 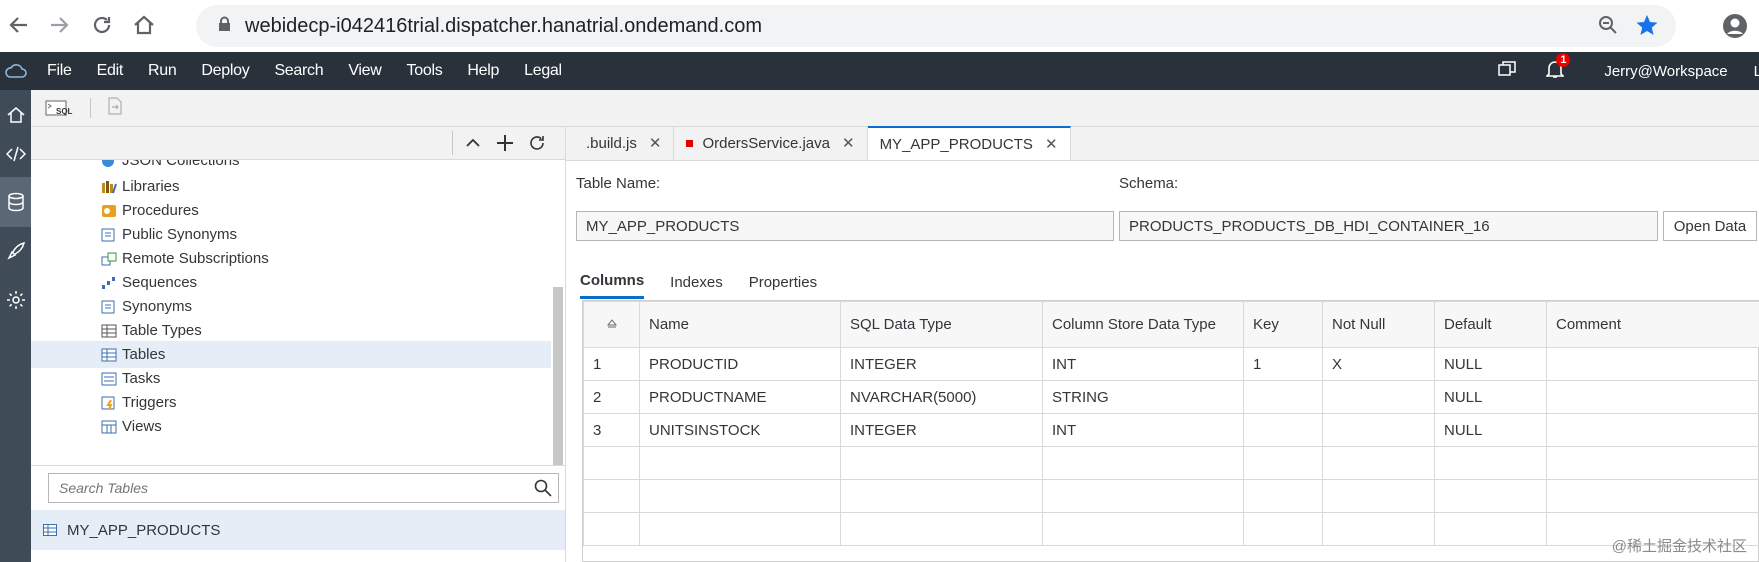 I want to click on cell-store-type: STRING, so click(x=1143, y=397).